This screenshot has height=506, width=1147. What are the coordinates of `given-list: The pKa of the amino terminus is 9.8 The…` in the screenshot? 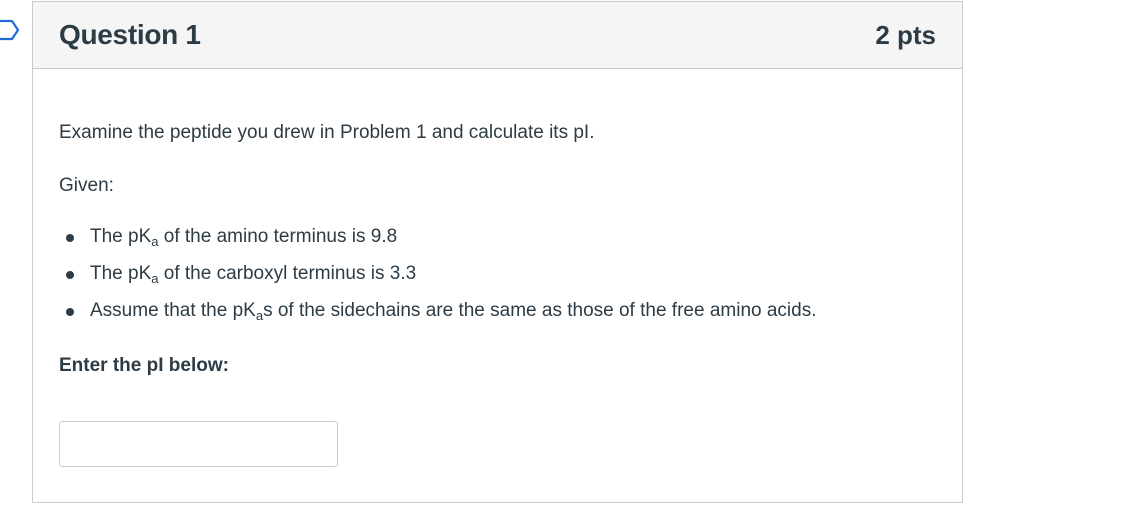 It's located at (437, 281).